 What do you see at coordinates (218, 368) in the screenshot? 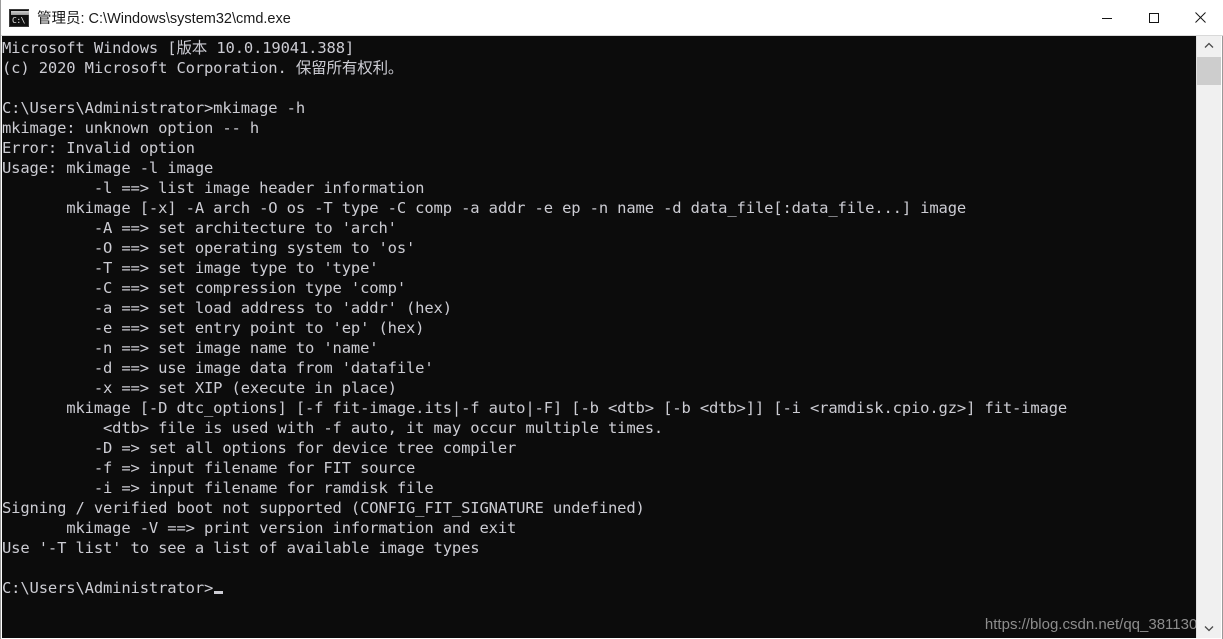
I see `console-line: -d ==> use image data from 'datafile'` at bounding box center [218, 368].